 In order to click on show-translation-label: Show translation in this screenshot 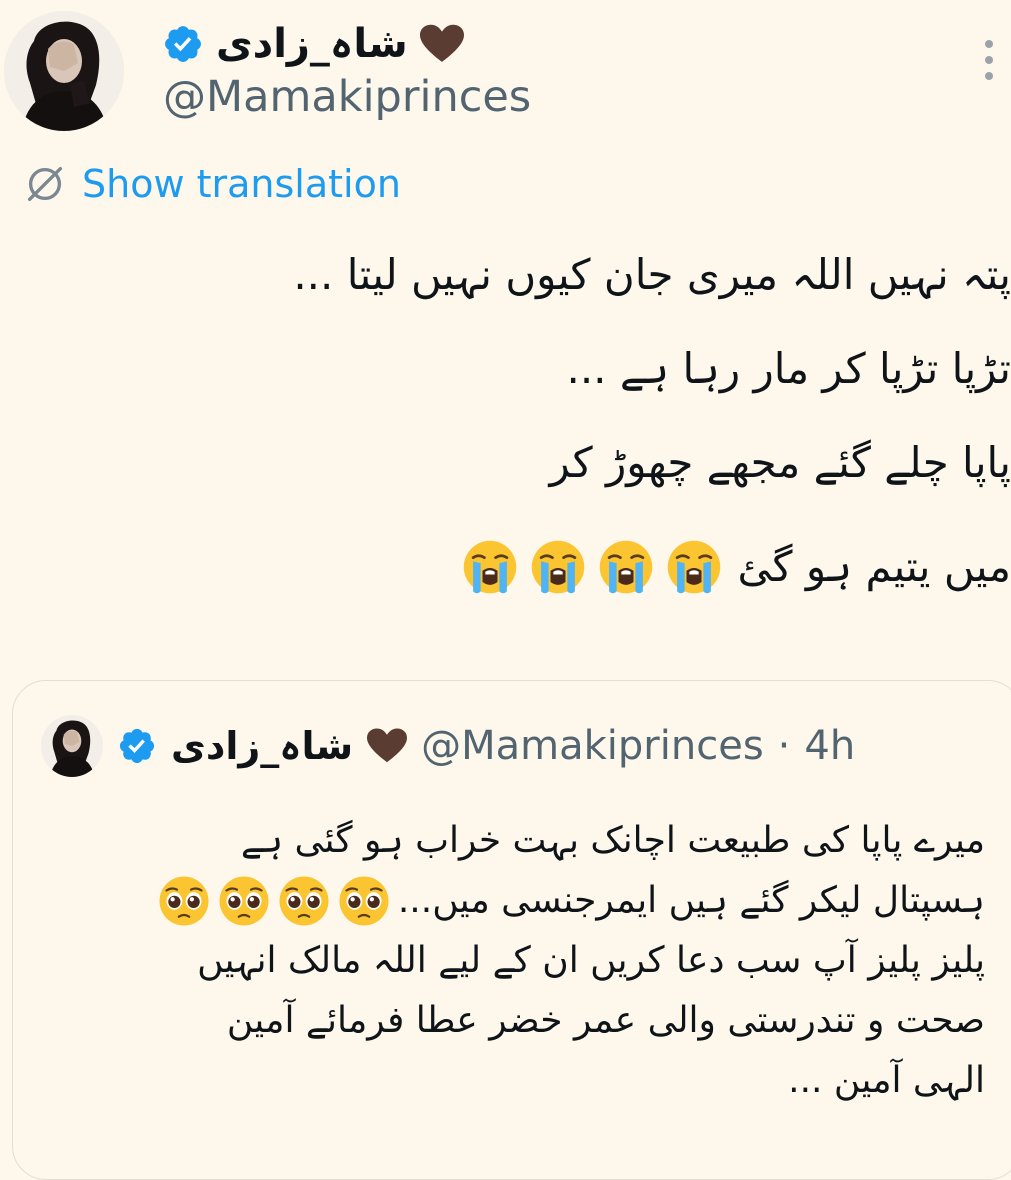, I will do `click(241, 184)`.